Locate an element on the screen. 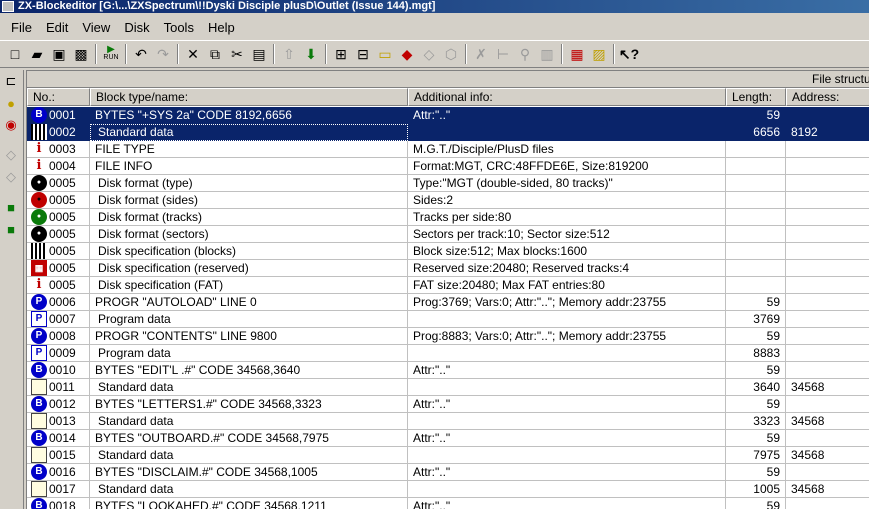 Image resolution: width=869 pixels, height=509 pixels. data-icon is located at coordinates (39, 421).